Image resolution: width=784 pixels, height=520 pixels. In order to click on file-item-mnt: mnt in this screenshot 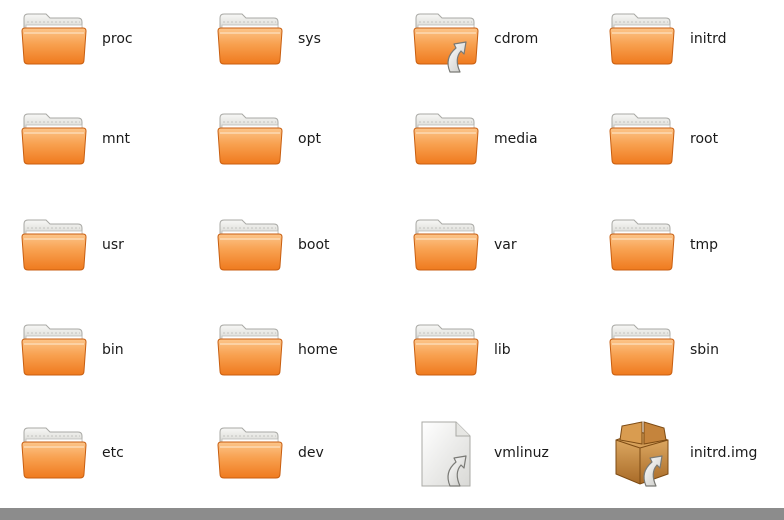, I will do `click(108, 140)`.